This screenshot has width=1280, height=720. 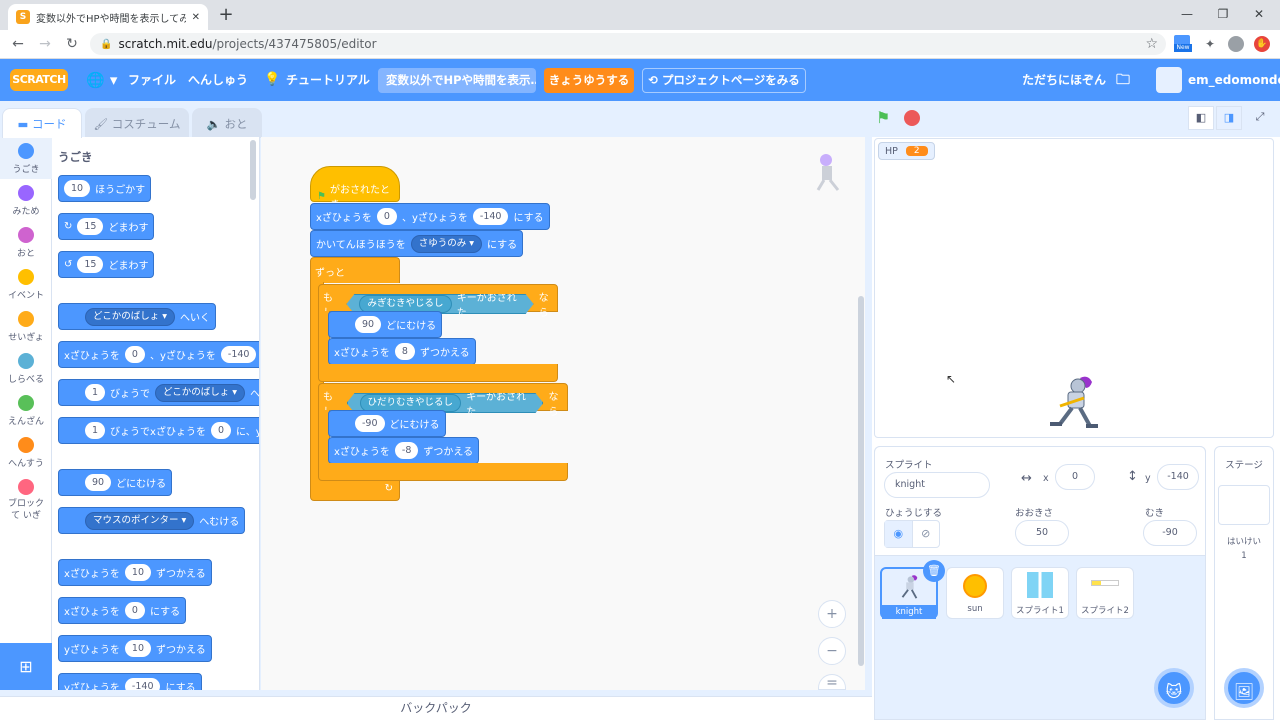 What do you see at coordinates (122, 610) in the screenshot?
I see `palette-block-set-x: xざひょうを 0 にする` at bounding box center [122, 610].